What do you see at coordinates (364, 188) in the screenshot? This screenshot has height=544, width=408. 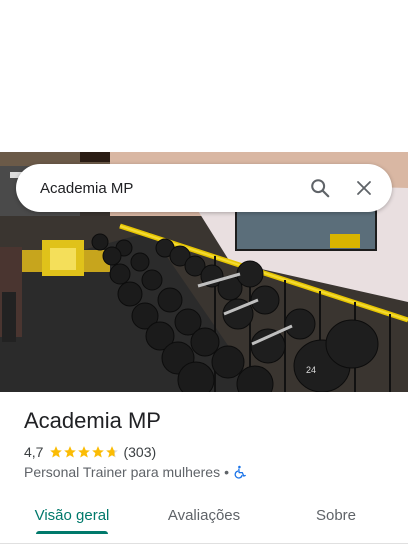 I see `close-icon` at bounding box center [364, 188].